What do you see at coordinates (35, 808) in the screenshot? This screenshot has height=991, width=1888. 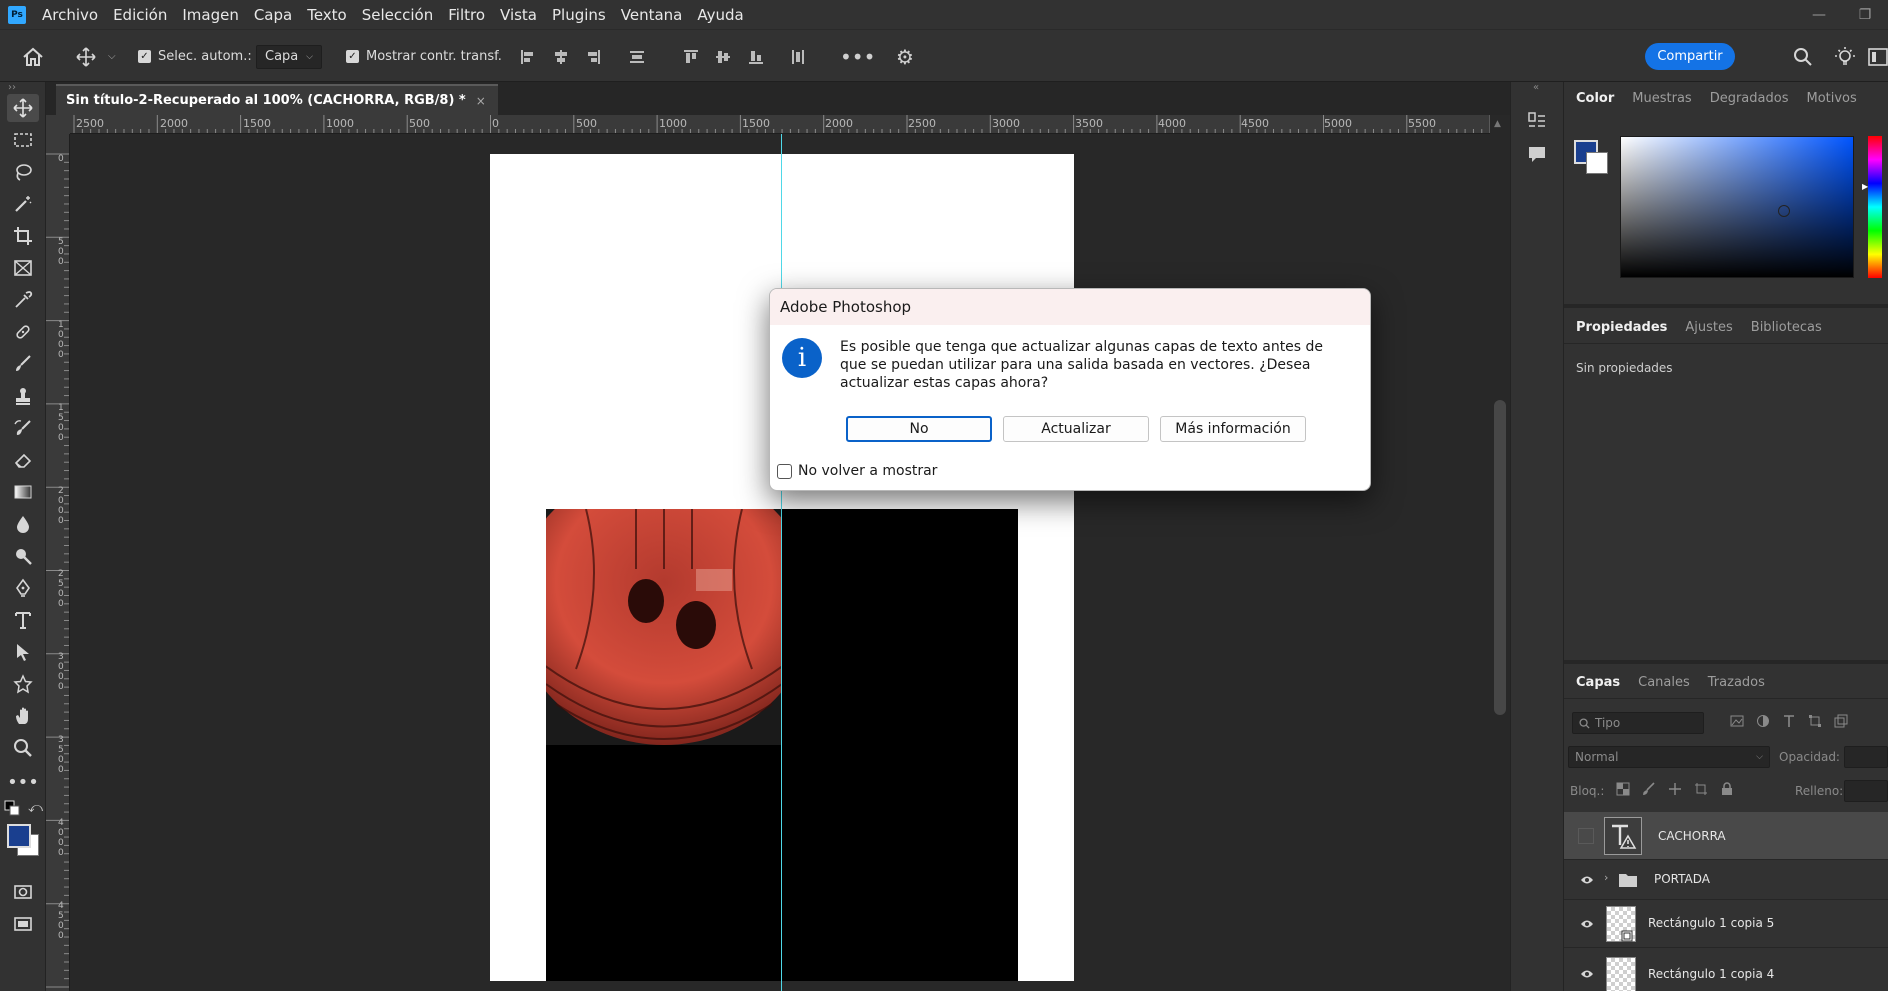 I see `swap-colors-icon: ⤺` at bounding box center [35, 808].